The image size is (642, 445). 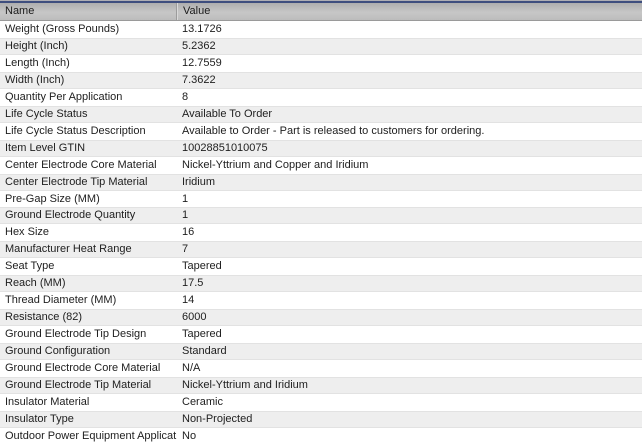 What do you see at coordinates (76, 334) in the screenshot?
I see `attribute-name: Ground Electrode Tip Design` at bounding box center [76, 334].